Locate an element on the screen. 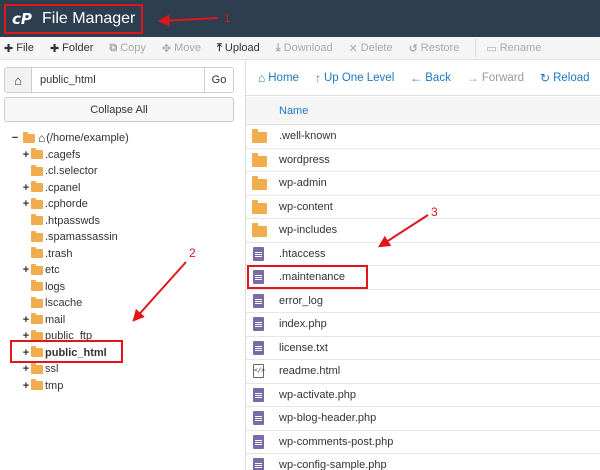 This screenshot has height=470, width=600. file-row: wordpress is located at coordinates (423, 160).